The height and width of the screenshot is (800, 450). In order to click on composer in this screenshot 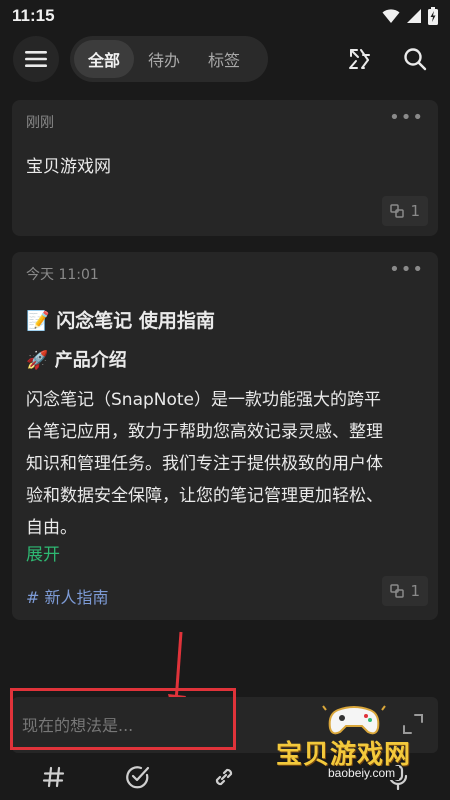, I will do `click(225, 725)`.